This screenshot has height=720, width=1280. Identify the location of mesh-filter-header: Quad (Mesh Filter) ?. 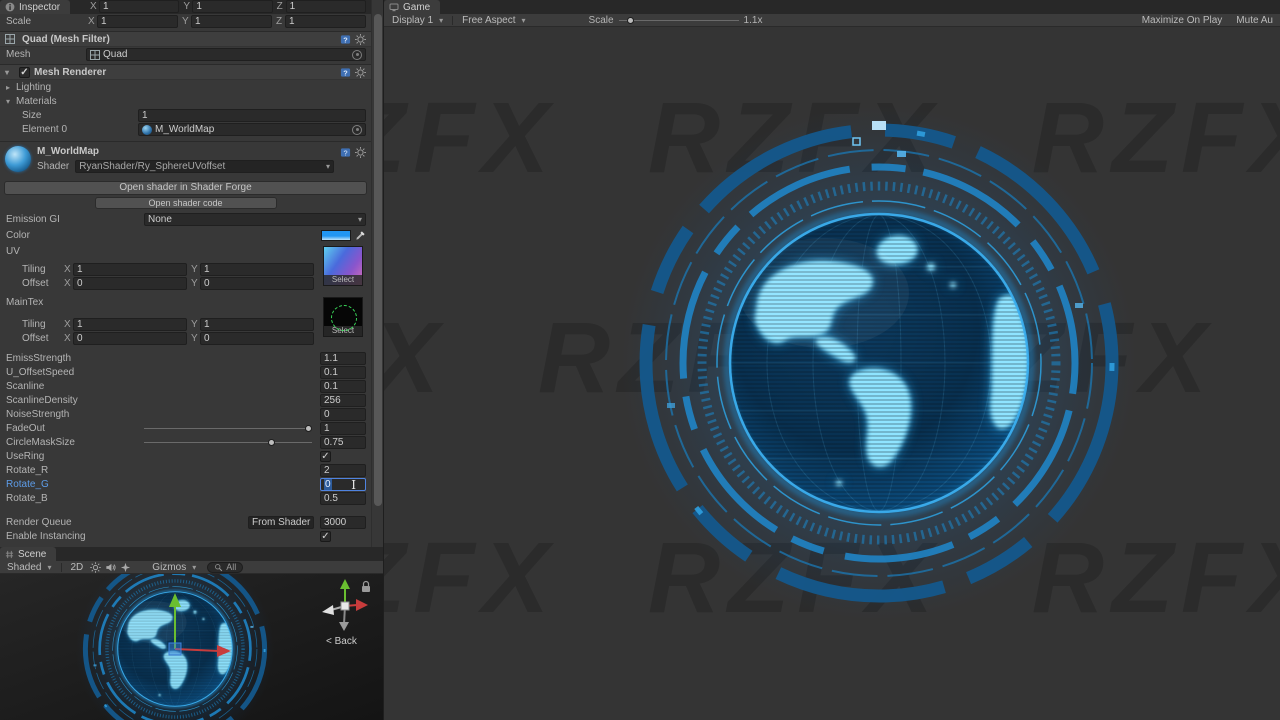
(185, 39).